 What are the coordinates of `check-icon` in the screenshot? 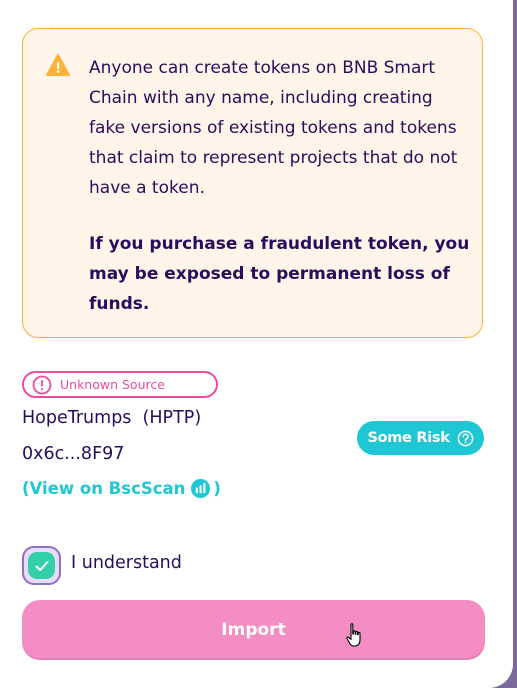 It's located at (41, 565).